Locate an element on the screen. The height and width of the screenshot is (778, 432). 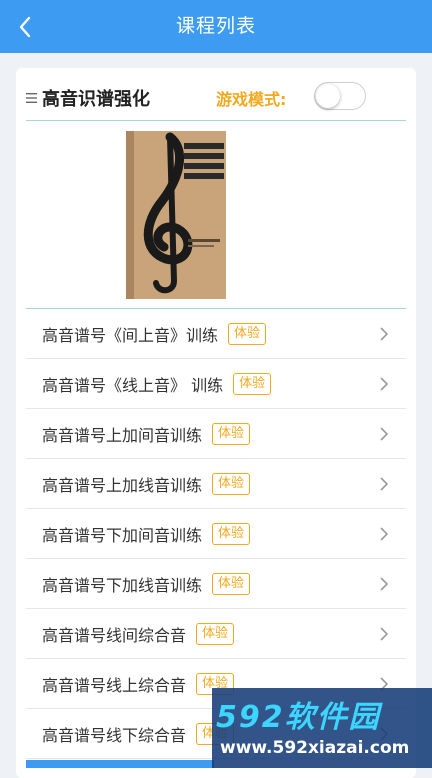
list-item: 高音谱号《间上音》训练 体验 is located at coordinates (216, 334).